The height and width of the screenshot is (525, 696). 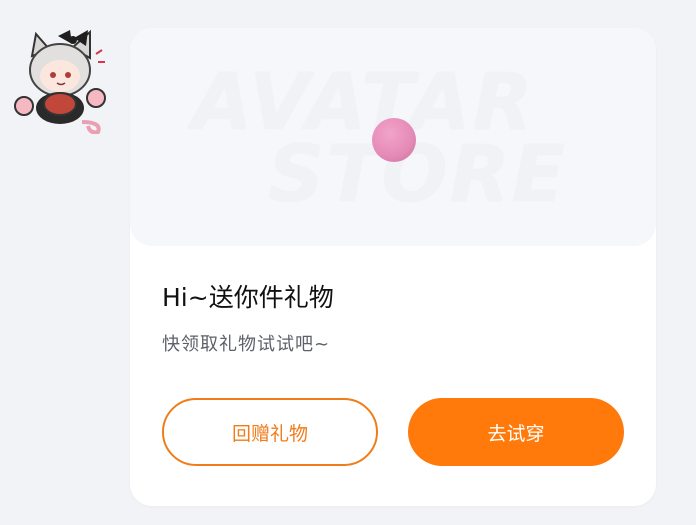 I want to click on card-title: Hi~送你件礼物, so click(x=248, y=297).